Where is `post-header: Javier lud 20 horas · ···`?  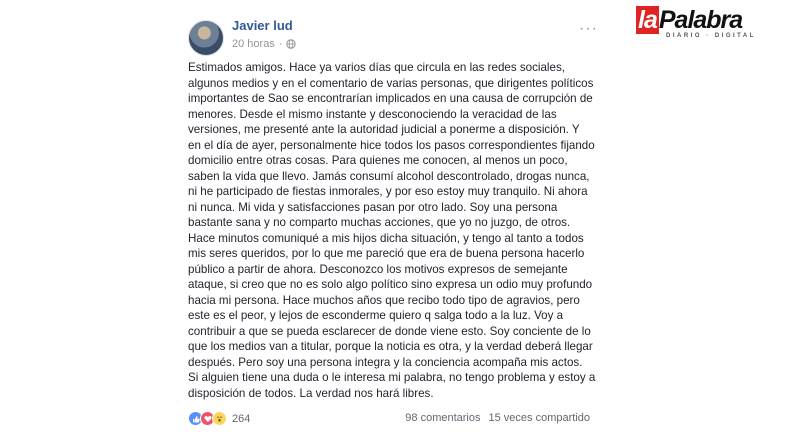 post-header: Javier lud 20 horas · ··· is located at coordinates (395, 36).